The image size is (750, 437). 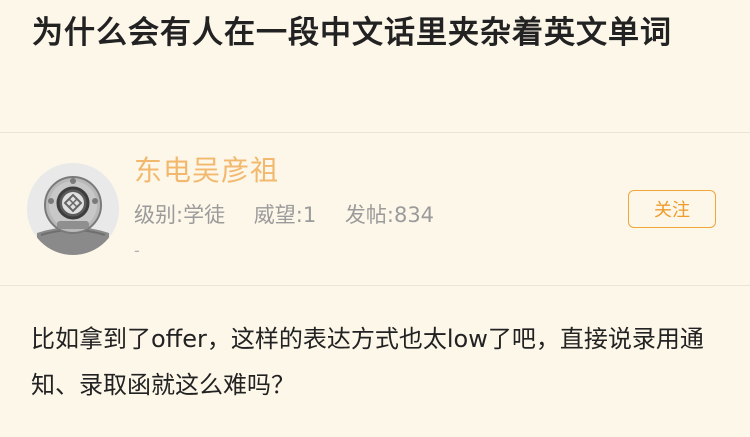 I want to click on author-name: 东电吴彦祖, so click(x=206, y=169).